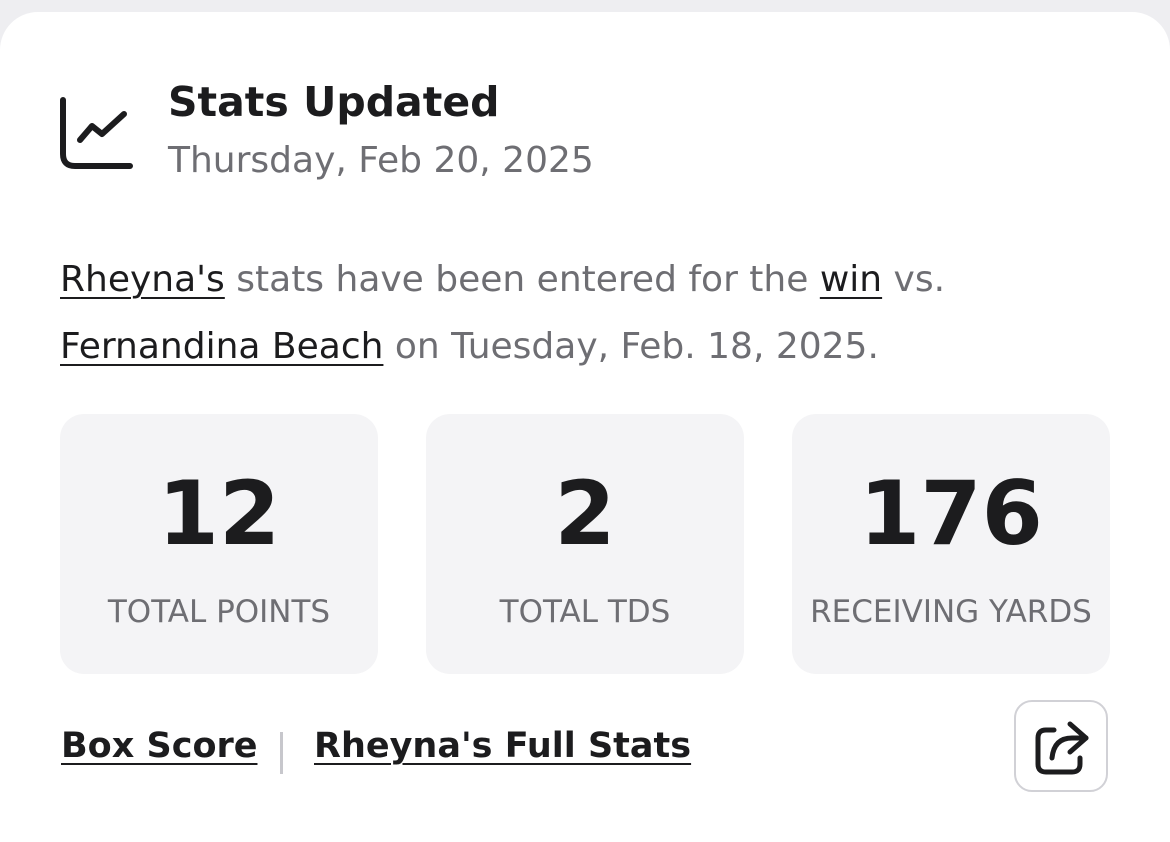 The width and height of the screenshot is (1170, 842). What do you see at coordinates (951, 612) in the screenshot?
I see `stat-label: RECEIVING YARDS` at bounding box center [951, 612].